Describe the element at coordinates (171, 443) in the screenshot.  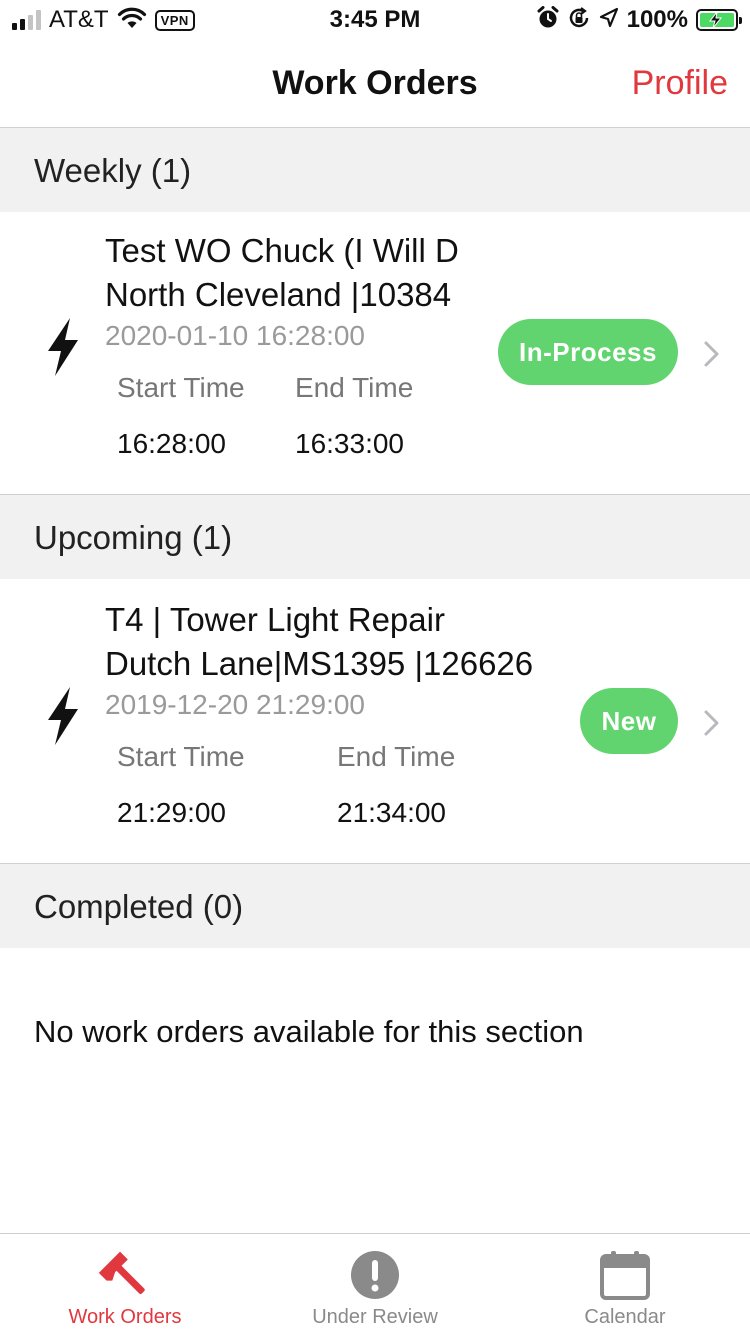
I see `start-time-value: 16:28:00` at that location.